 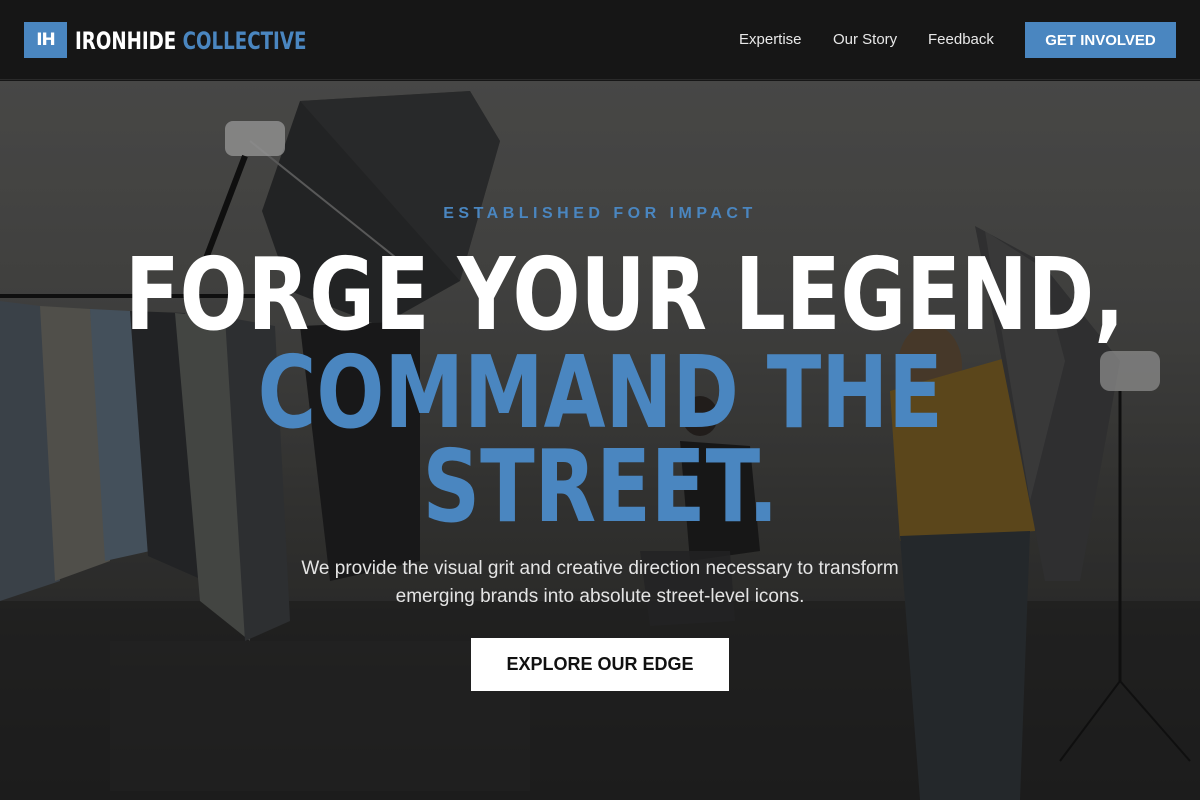 What do you see at coordinates (770, 40) in the screenshot?
I see `nav-link-expertise: Expertise` at bounding box center [770, 40].